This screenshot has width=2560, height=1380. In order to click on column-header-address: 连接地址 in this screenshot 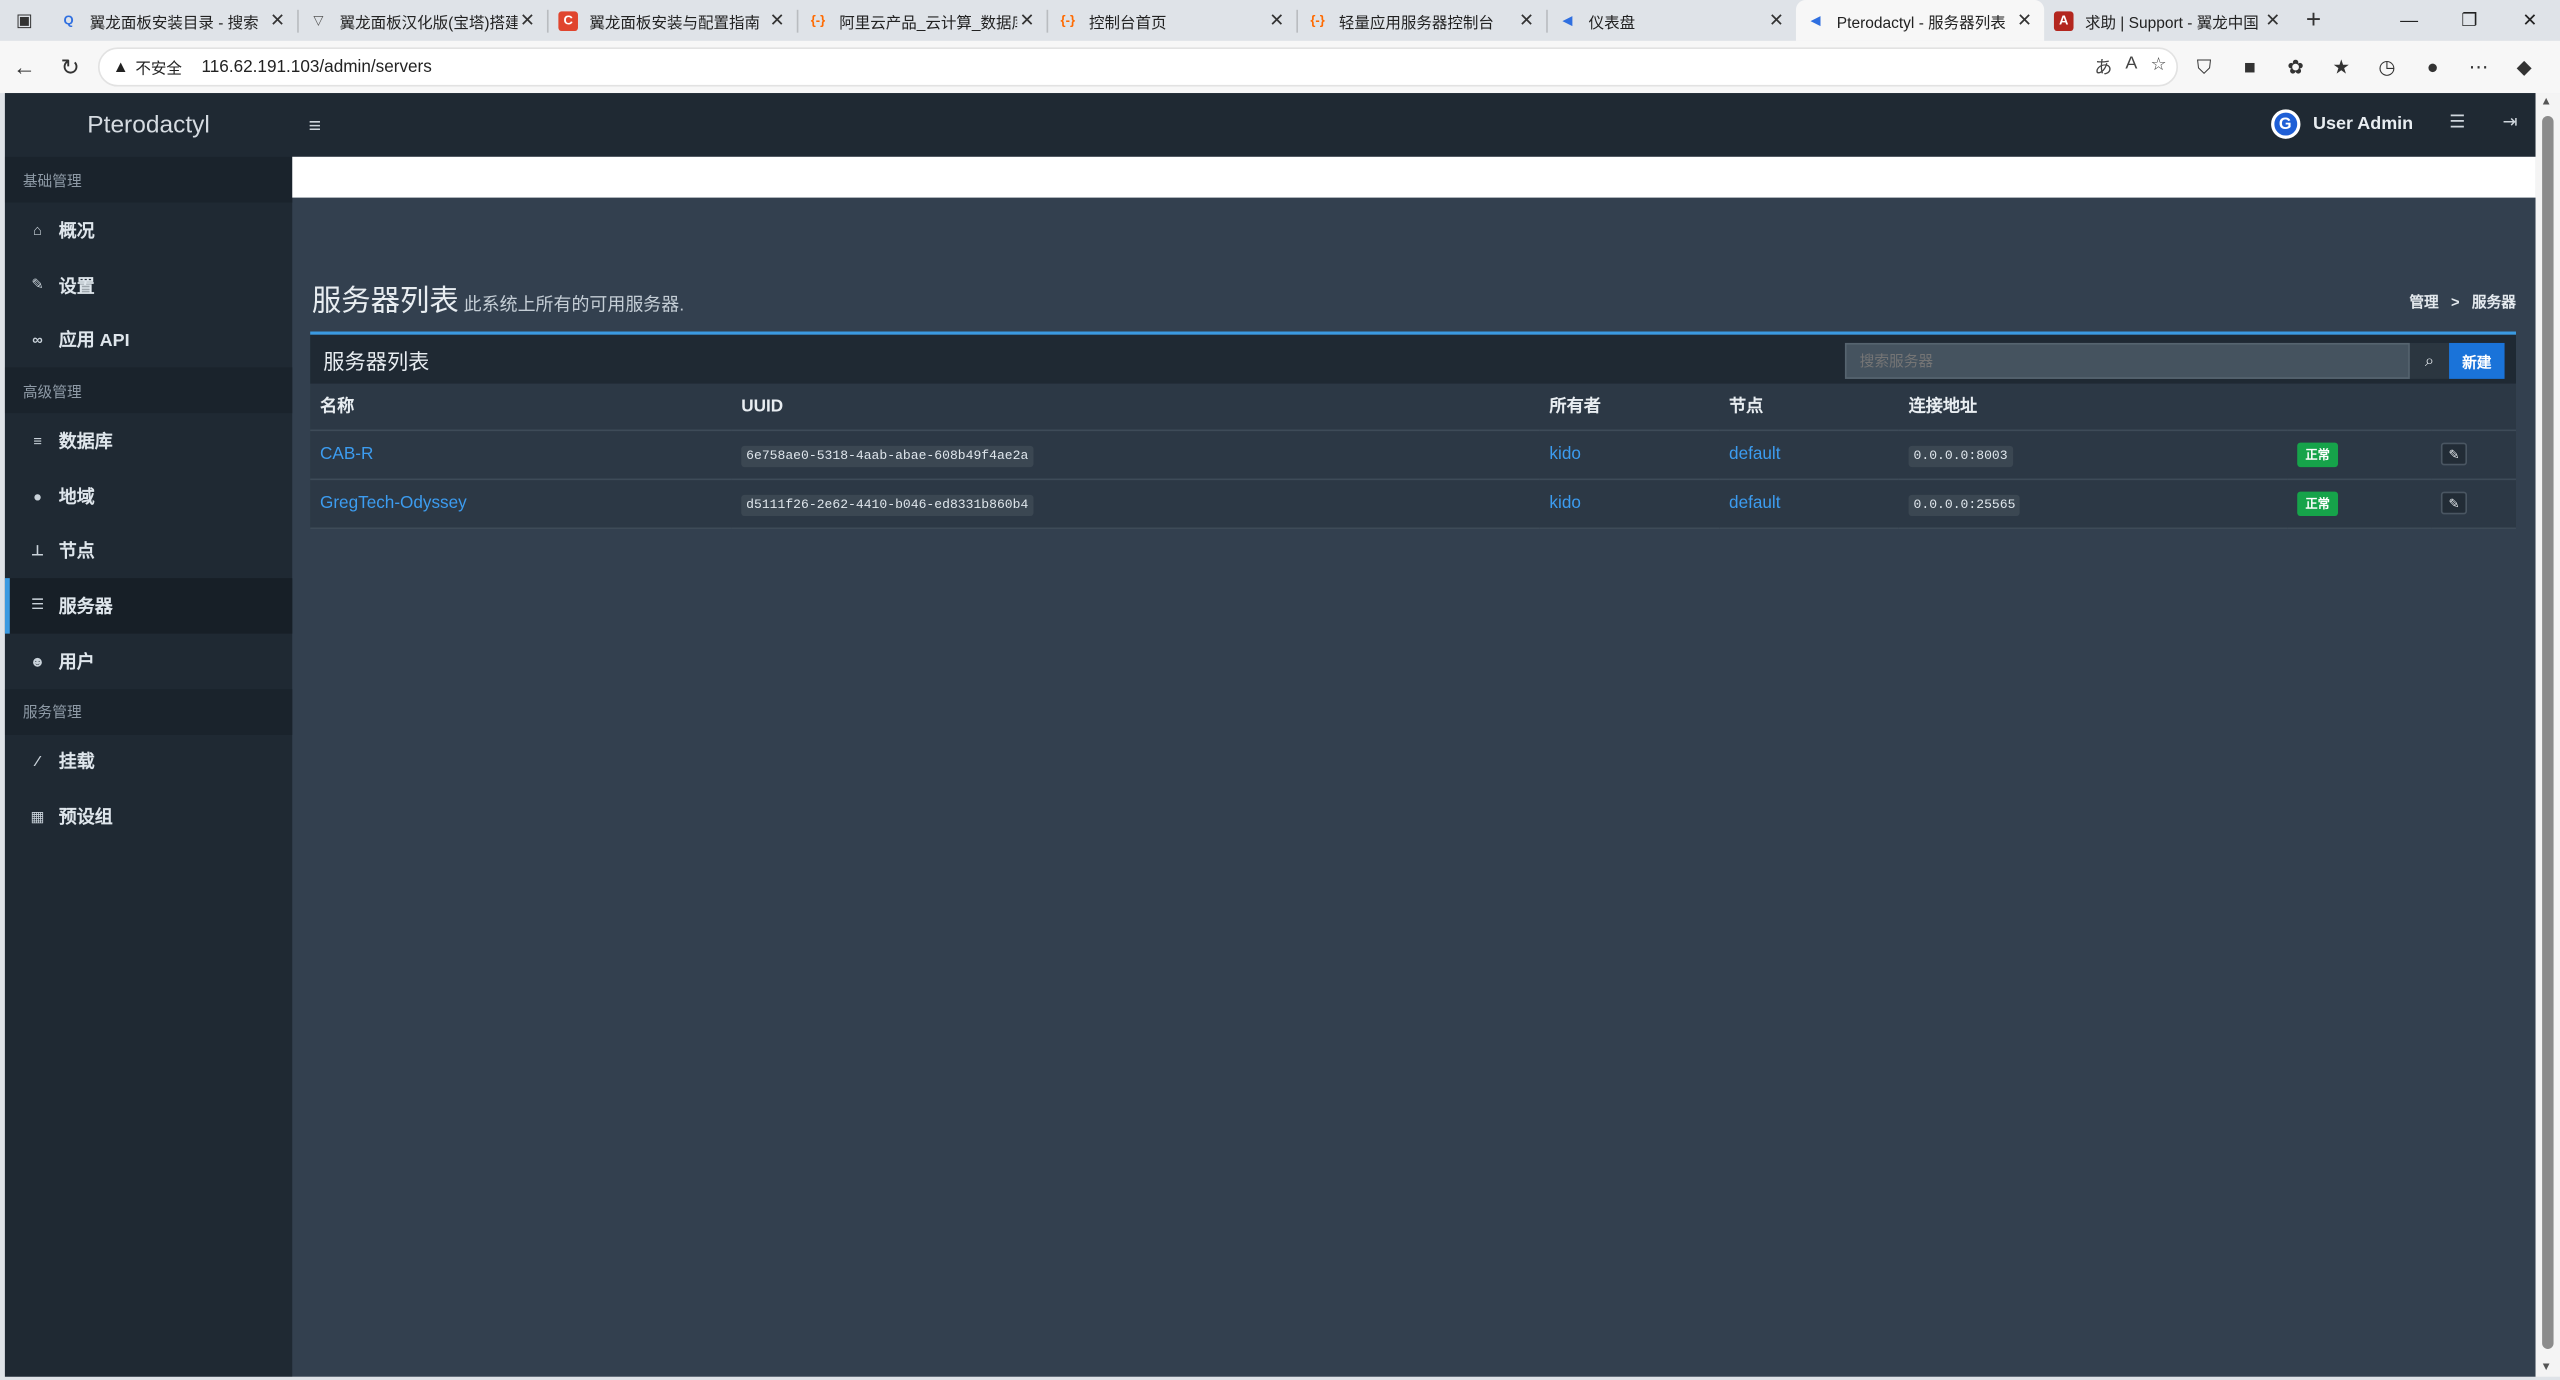, I will do `click(2093, 407)`.